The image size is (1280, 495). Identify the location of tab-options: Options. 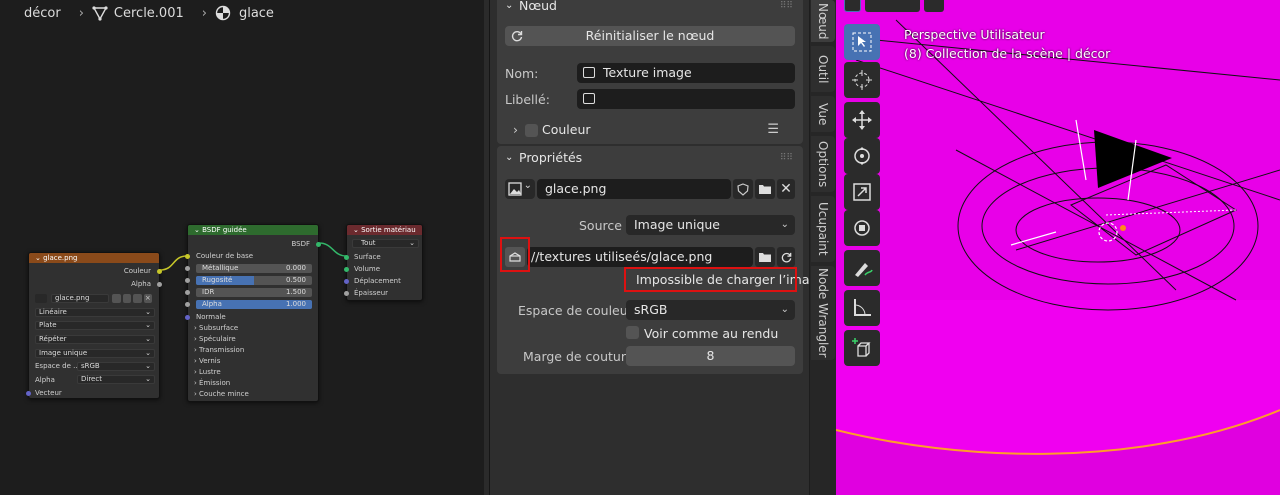
(823, 164).